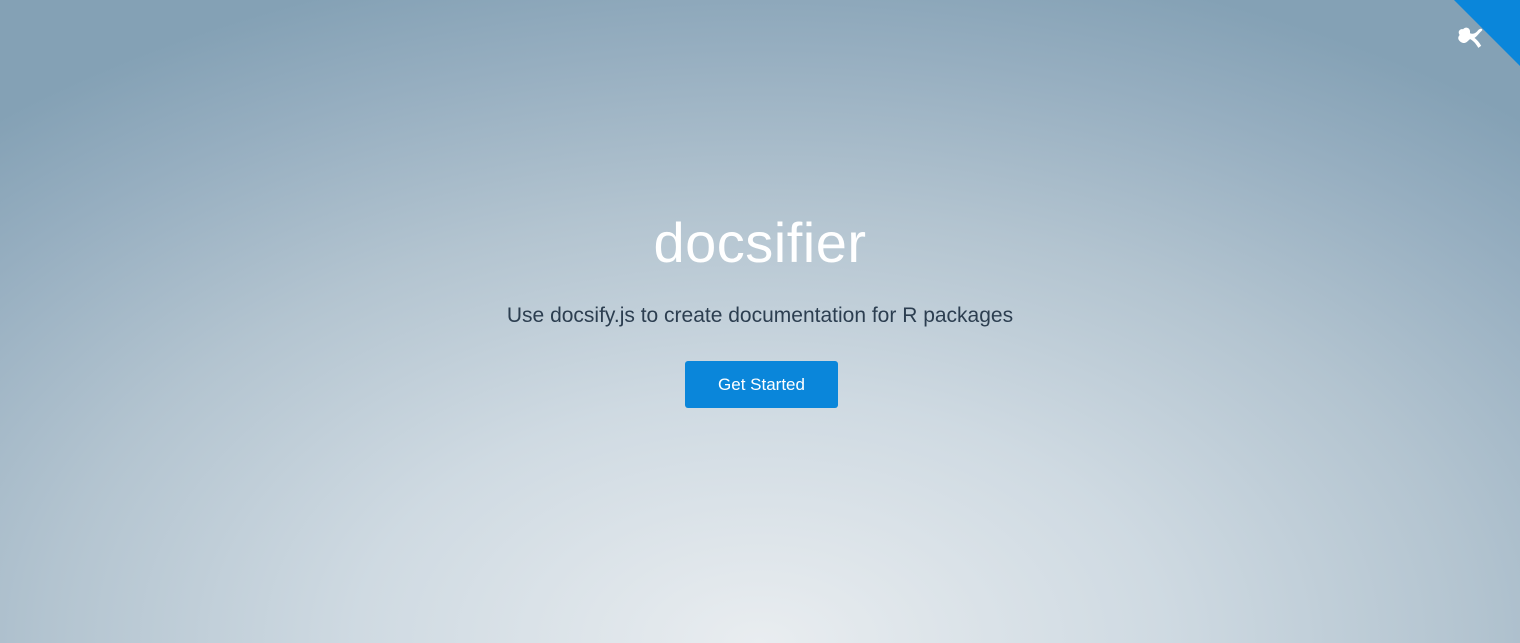 This screenshot has width=1520, height=643. I want to click on cover-buttons: Get Started, so click(760, 384).